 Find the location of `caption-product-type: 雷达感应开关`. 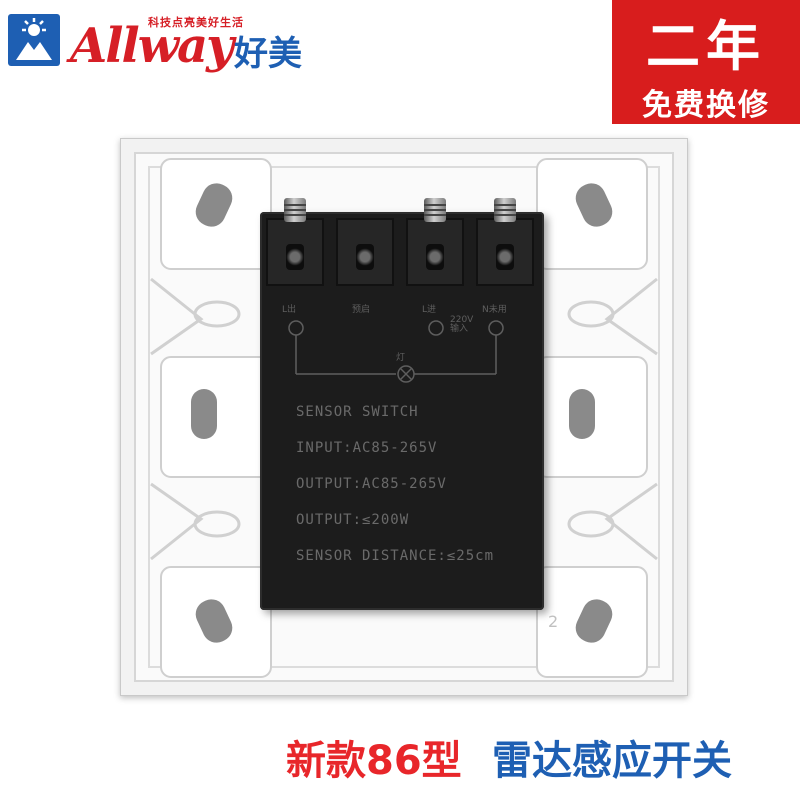

caption-product-type: 雷达感应开关 is located at coordinates (612, 761).